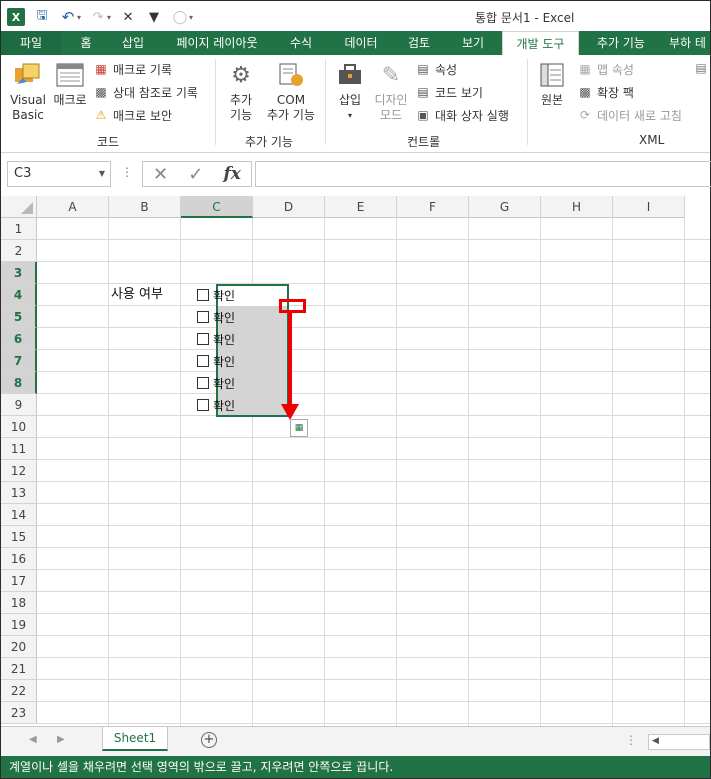  I want to click on record-macro-button: ▦ 매크로 기록, so click(132, 69).